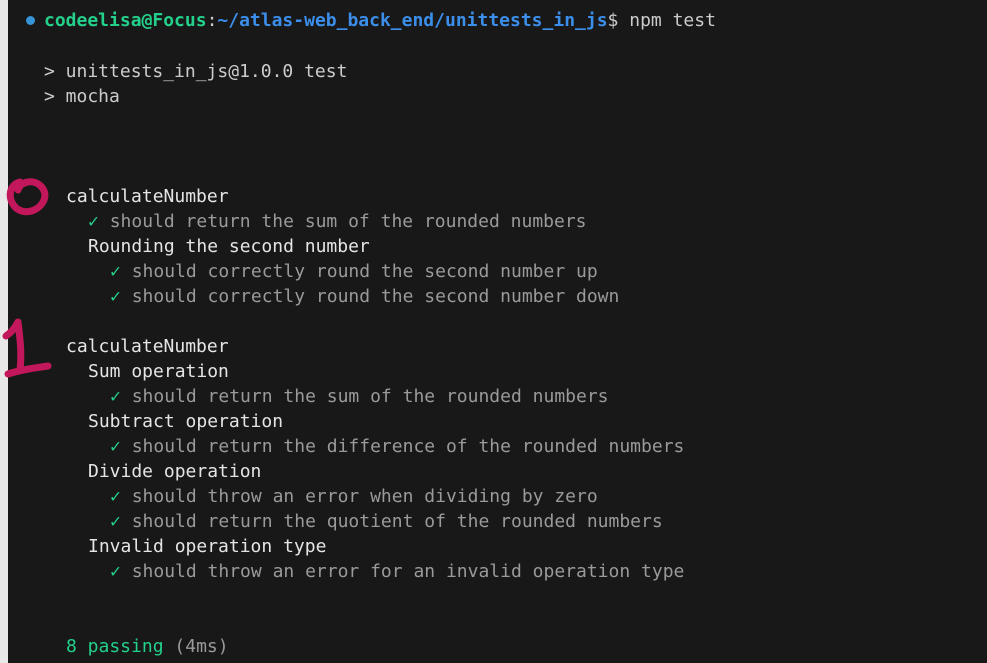 The image size is (987, 663). I want to click on handwritten-one-annotation, so click(27, 348).